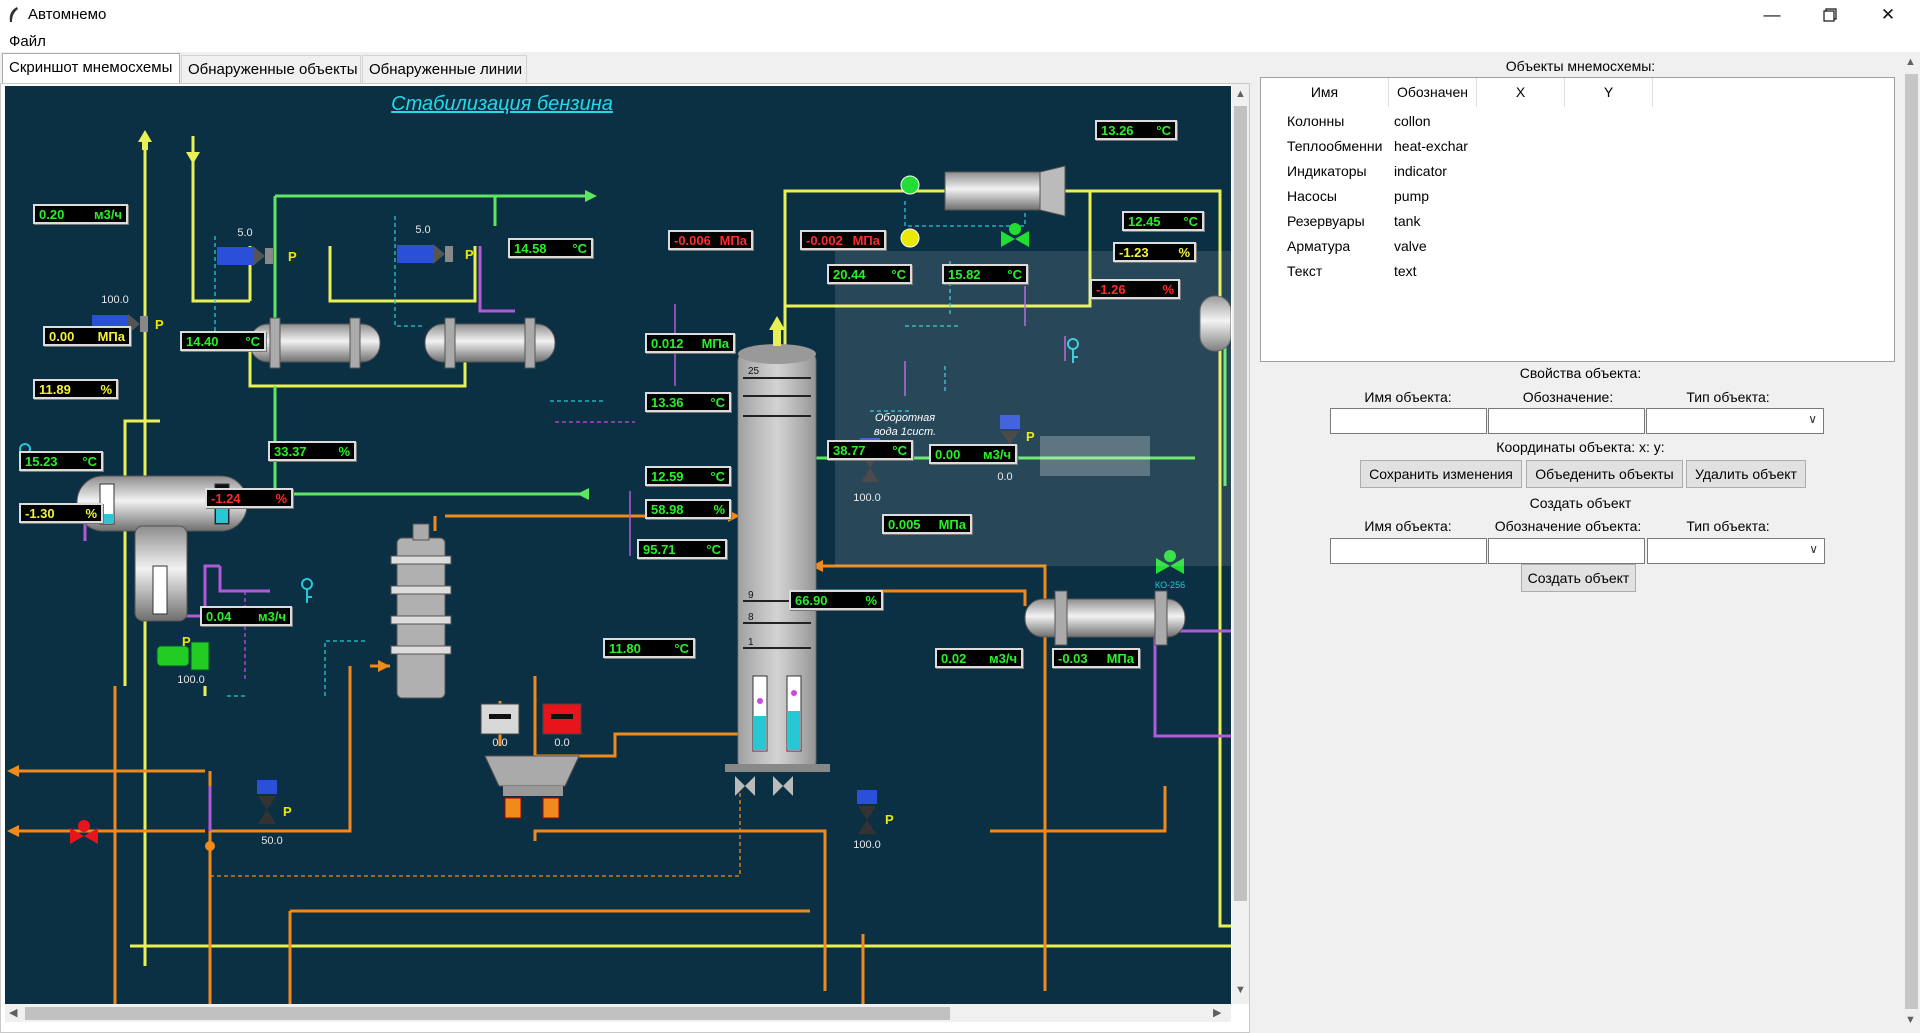  Describe the element at coordinates (710, 240) in the screenshot. I see `indicator-box: -0.006 МПа` at that location.